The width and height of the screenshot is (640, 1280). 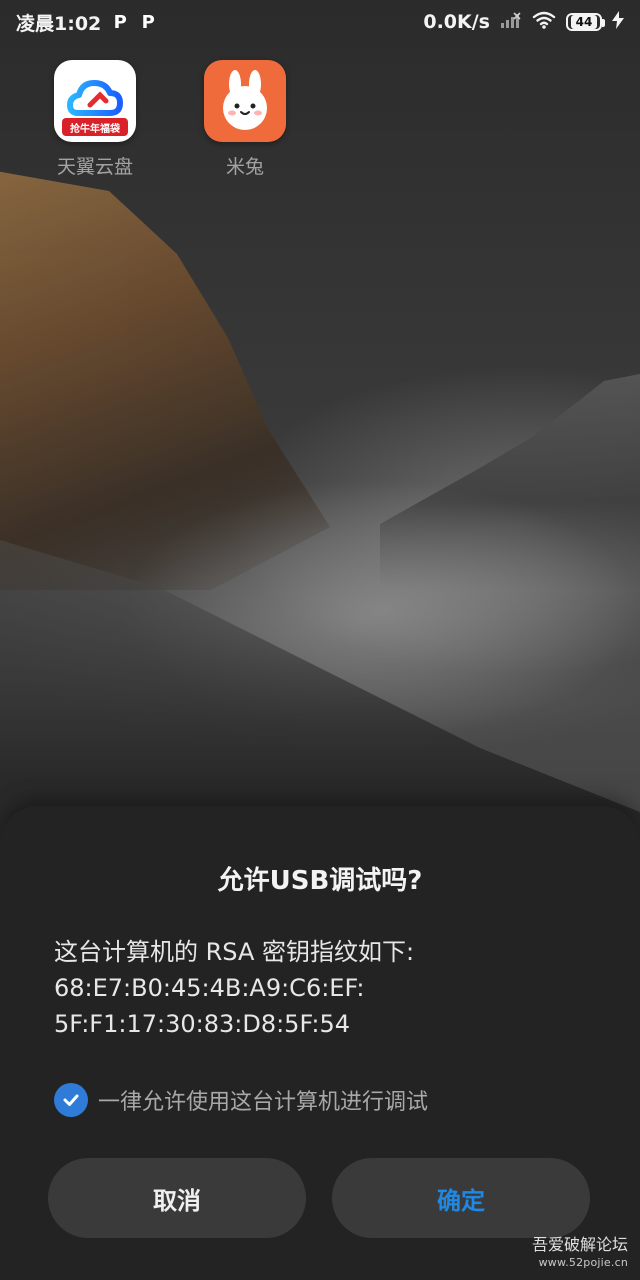 What do you see at coordinates (523, 22) in the screenshot?
I see `status-right: 0.0K/s 44` at bounding box center [523, 22].